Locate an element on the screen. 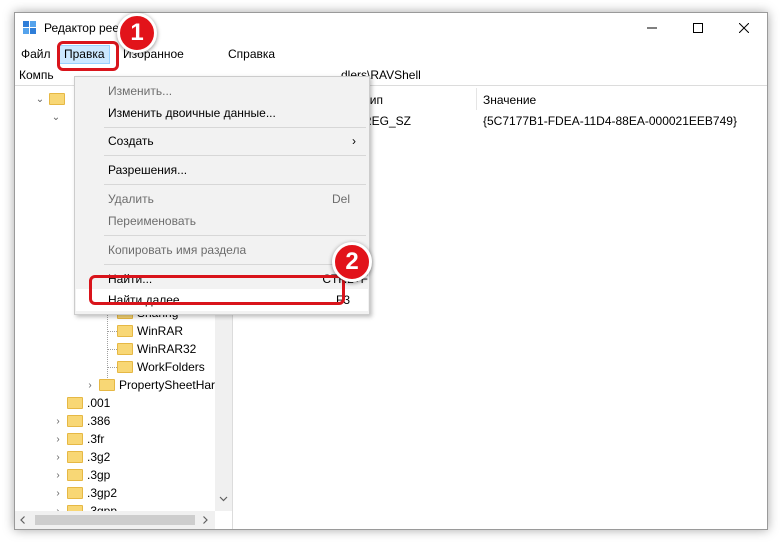 This screenshot has width=780, height=545. column-value-header: Значение is located at coordinates (509, 100).